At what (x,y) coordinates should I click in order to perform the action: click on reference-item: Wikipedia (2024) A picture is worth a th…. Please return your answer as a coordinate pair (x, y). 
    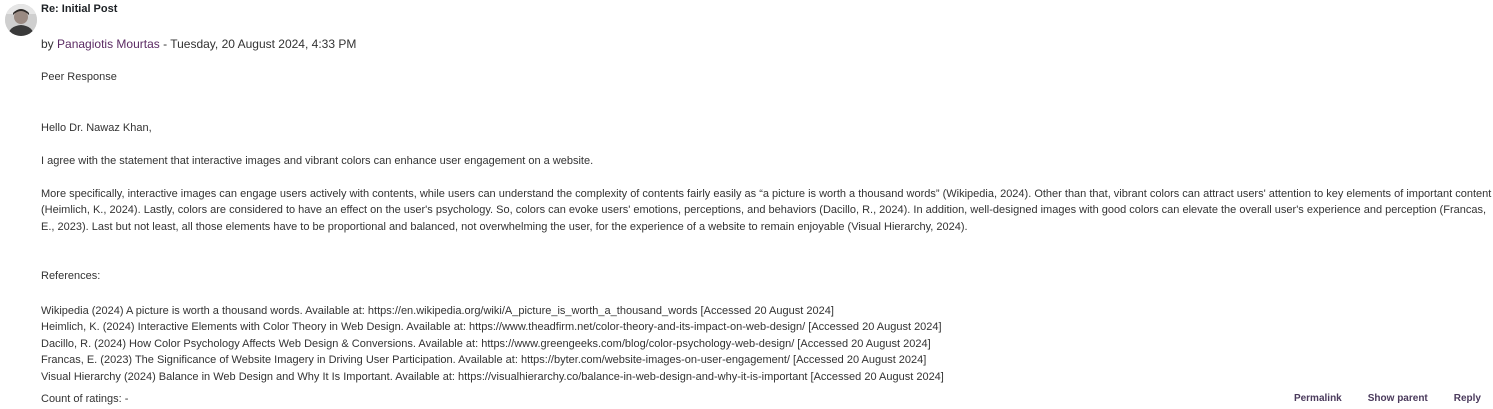
    Looking at the image, I should click on (437, 310).